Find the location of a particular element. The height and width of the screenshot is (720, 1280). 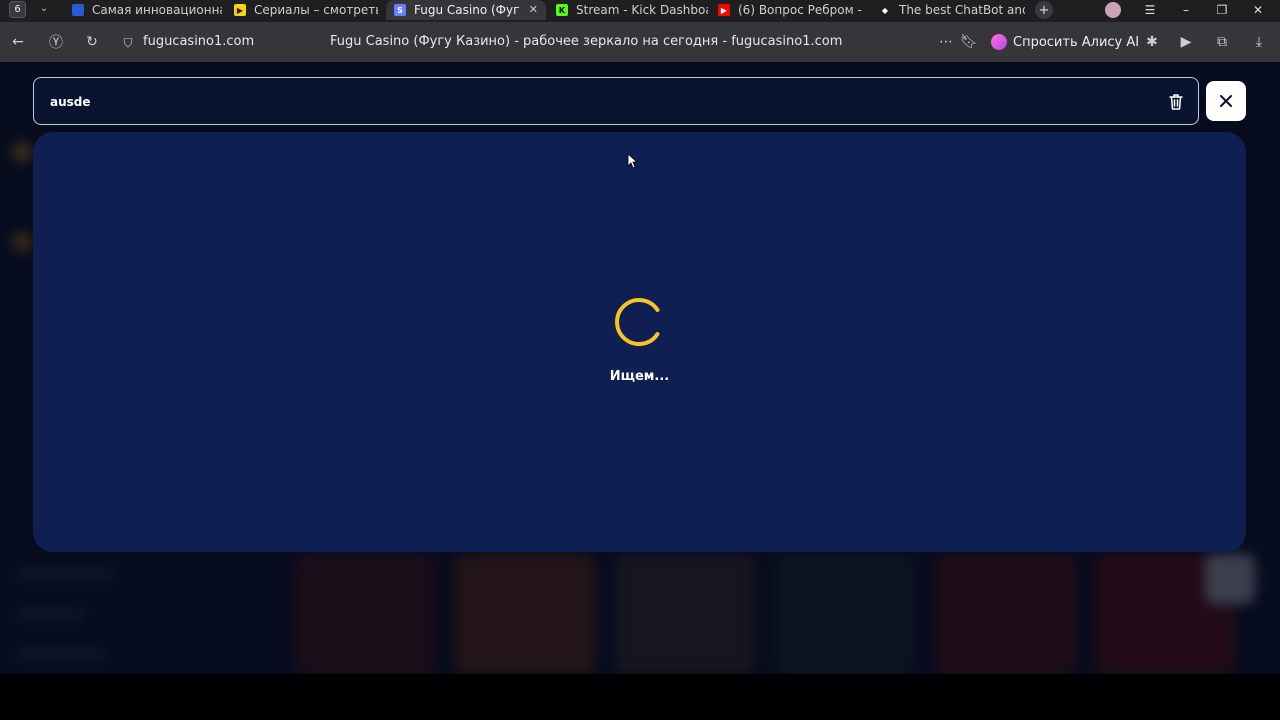

ask-alice-button: Спросить Алису AI is located at coordinates (1065, 42).